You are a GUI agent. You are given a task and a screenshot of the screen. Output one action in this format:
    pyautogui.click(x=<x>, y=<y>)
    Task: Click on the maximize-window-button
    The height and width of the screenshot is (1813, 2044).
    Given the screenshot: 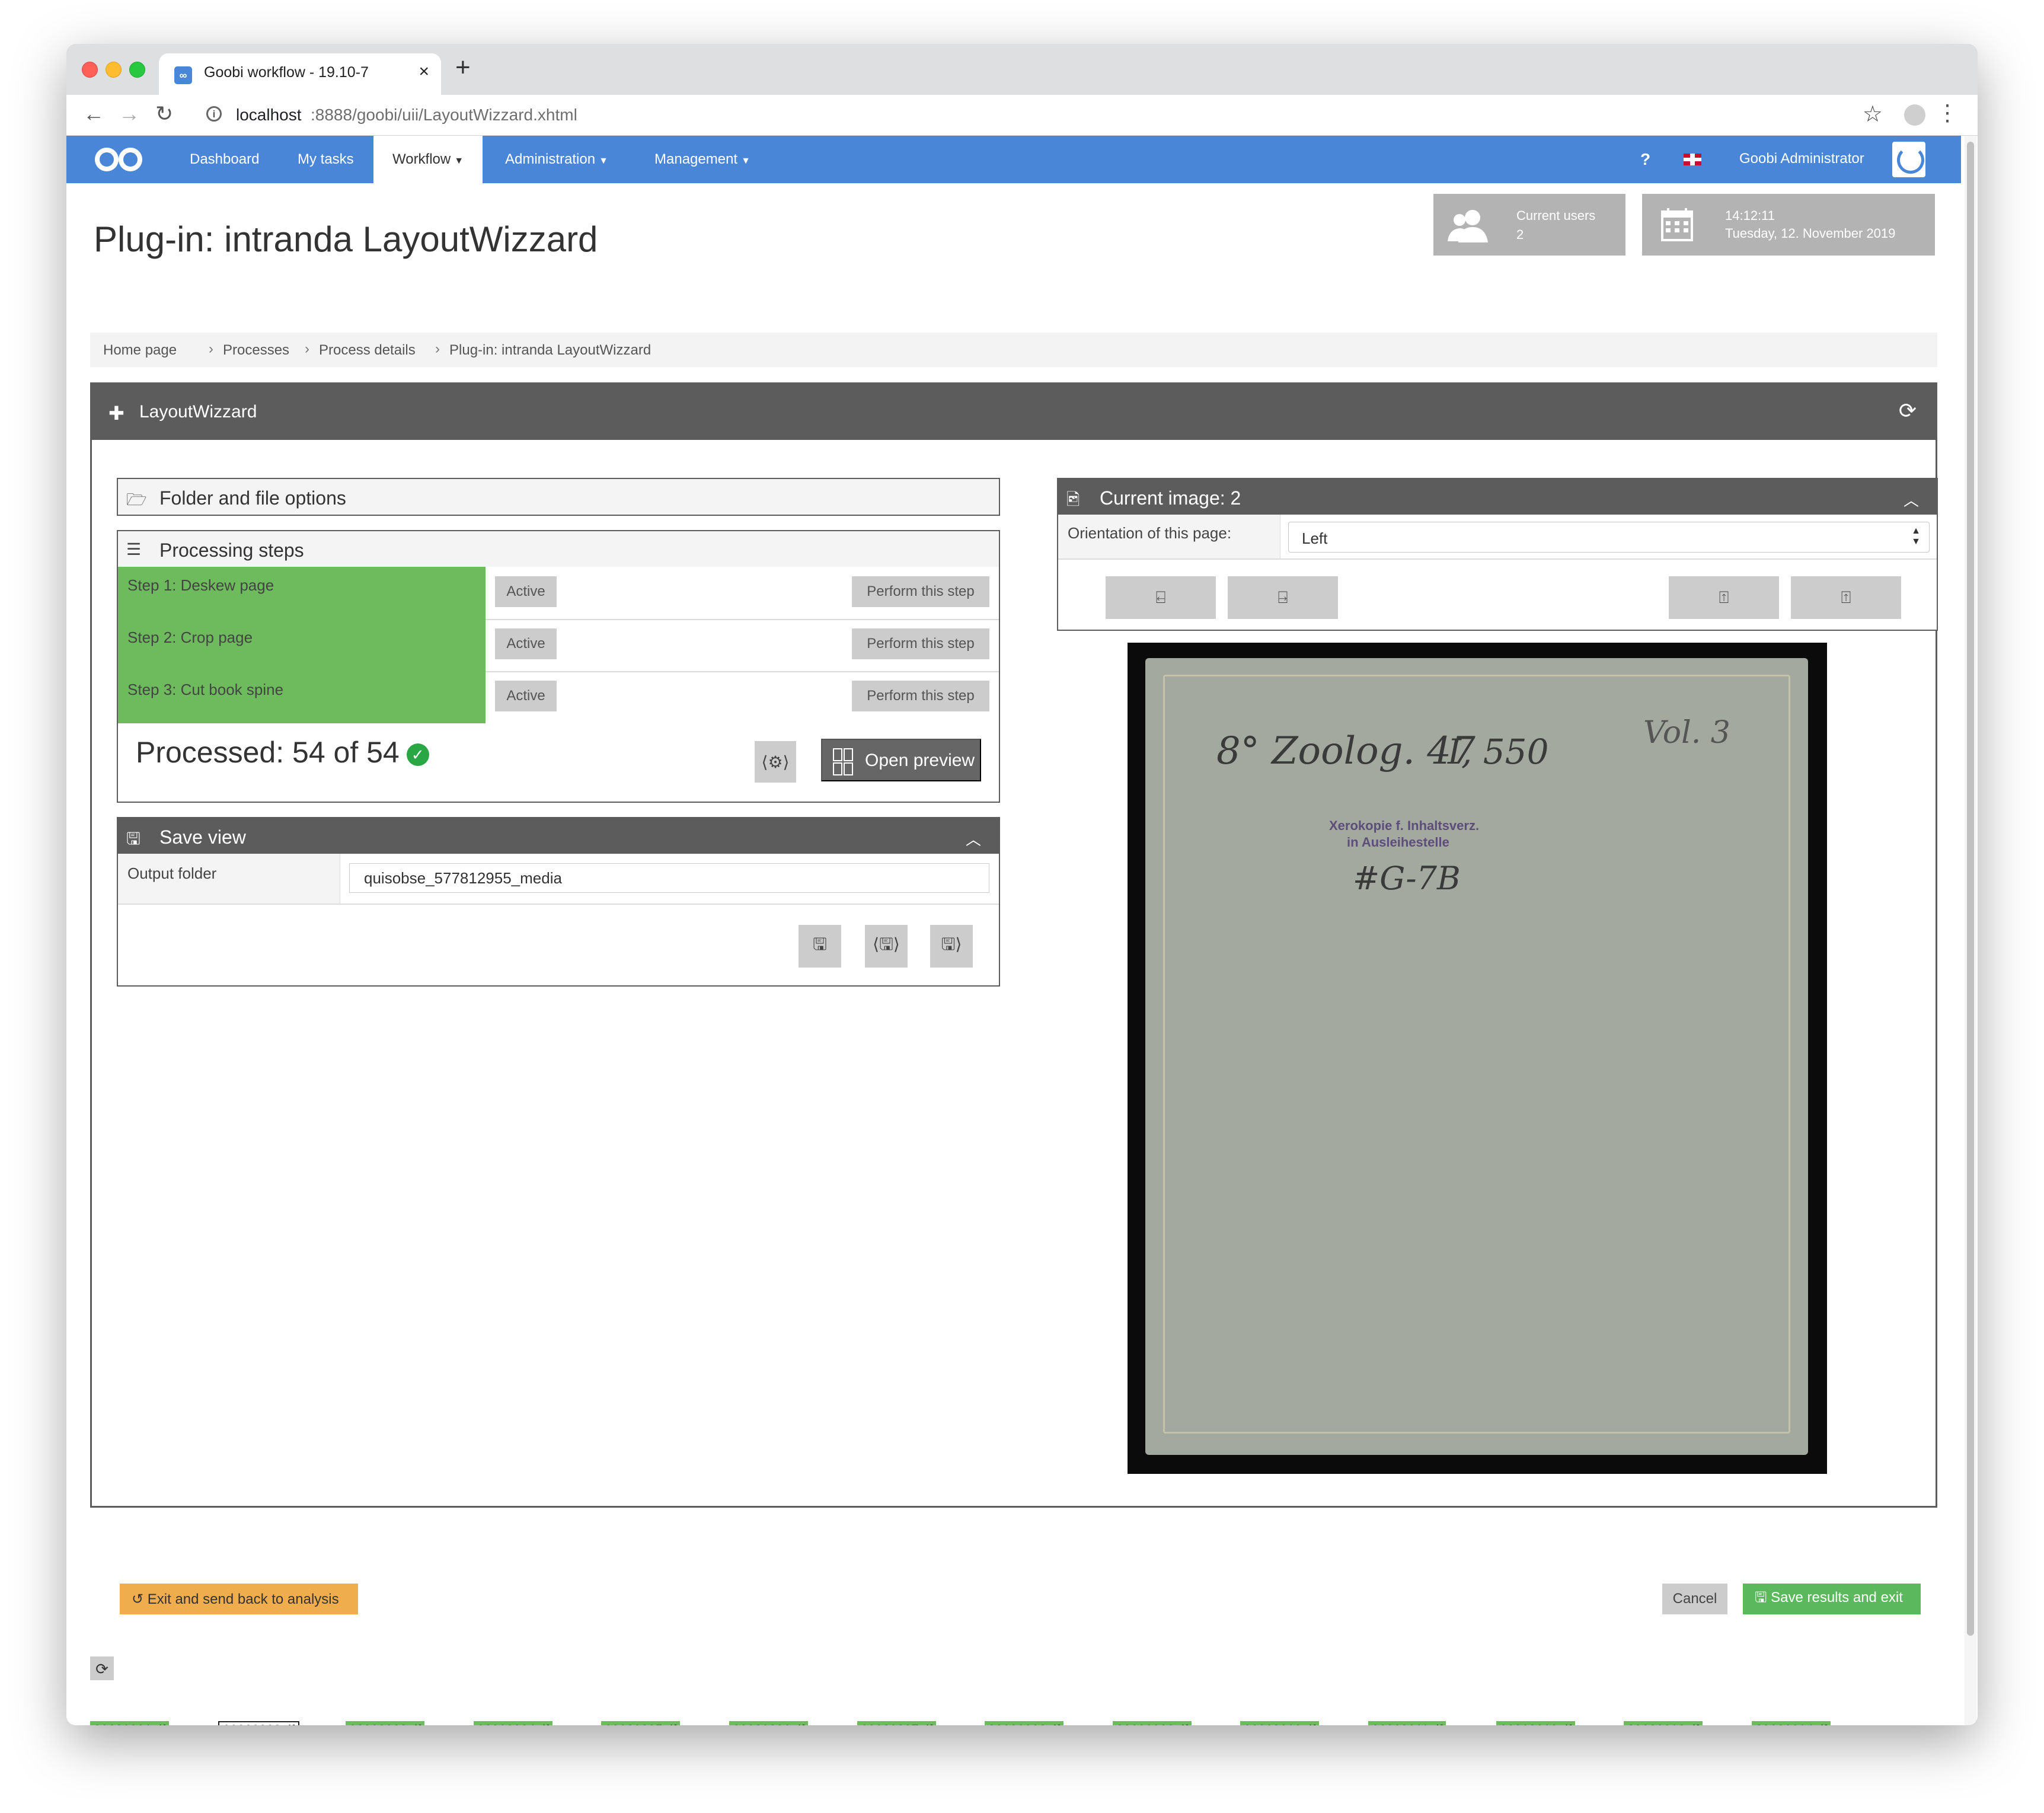 What is the action you would take?
    pyautogui.click(x=137, y=70)
    